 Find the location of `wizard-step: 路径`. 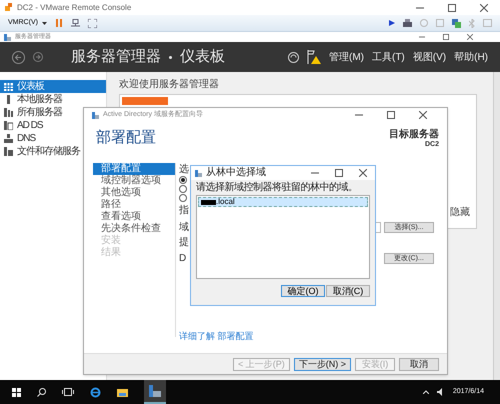

wizard-step: 路径 is located at coordinates (134, 205).